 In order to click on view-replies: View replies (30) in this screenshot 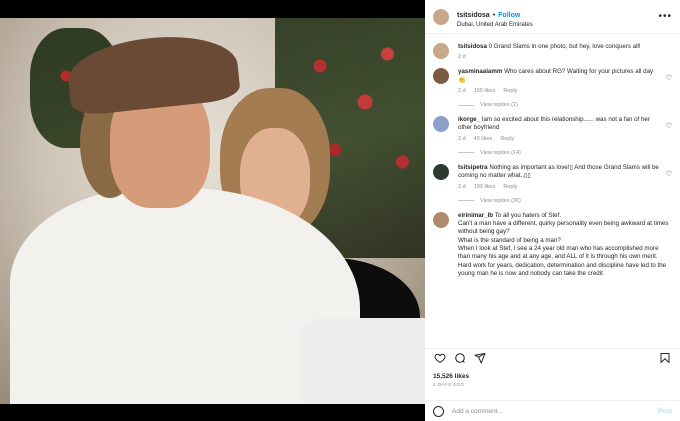, I will do `click(565, 201)`.